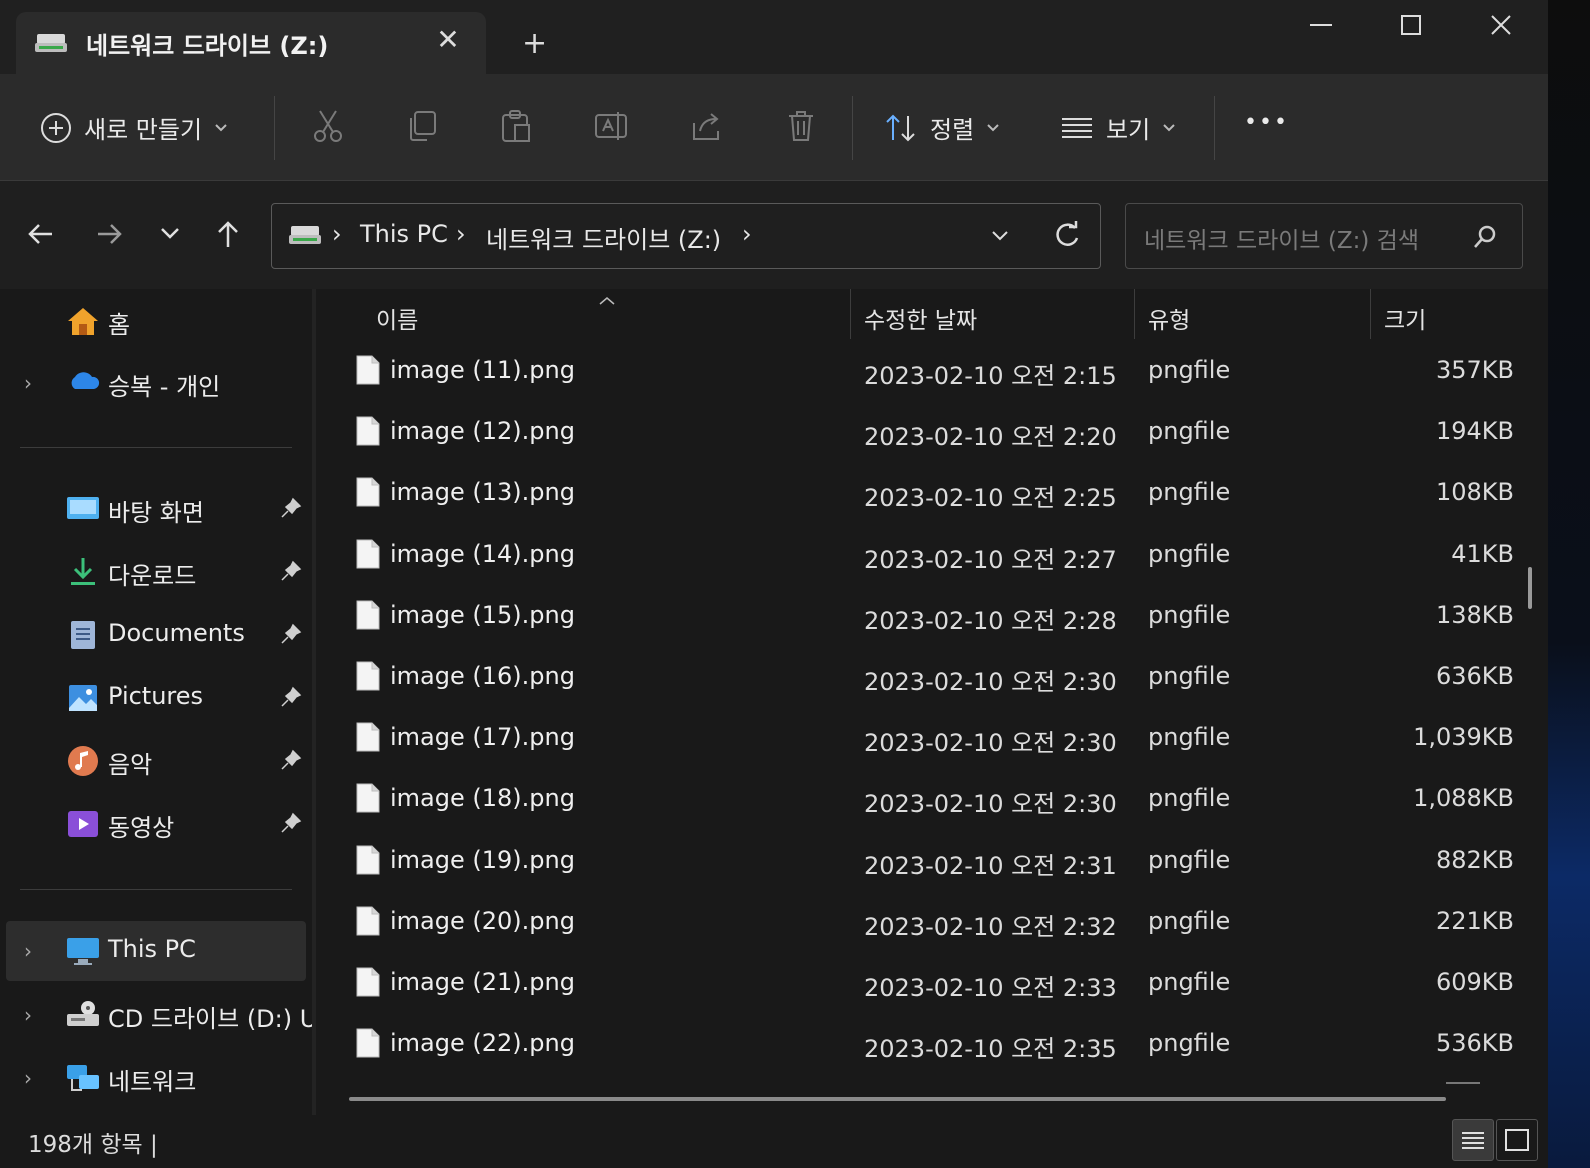 The image size is (1590, 1168). What do you see at coordinates (482, 1043) in the screenshot?
I see `file-name: image (22).png` at bounding box center [482, 1043].